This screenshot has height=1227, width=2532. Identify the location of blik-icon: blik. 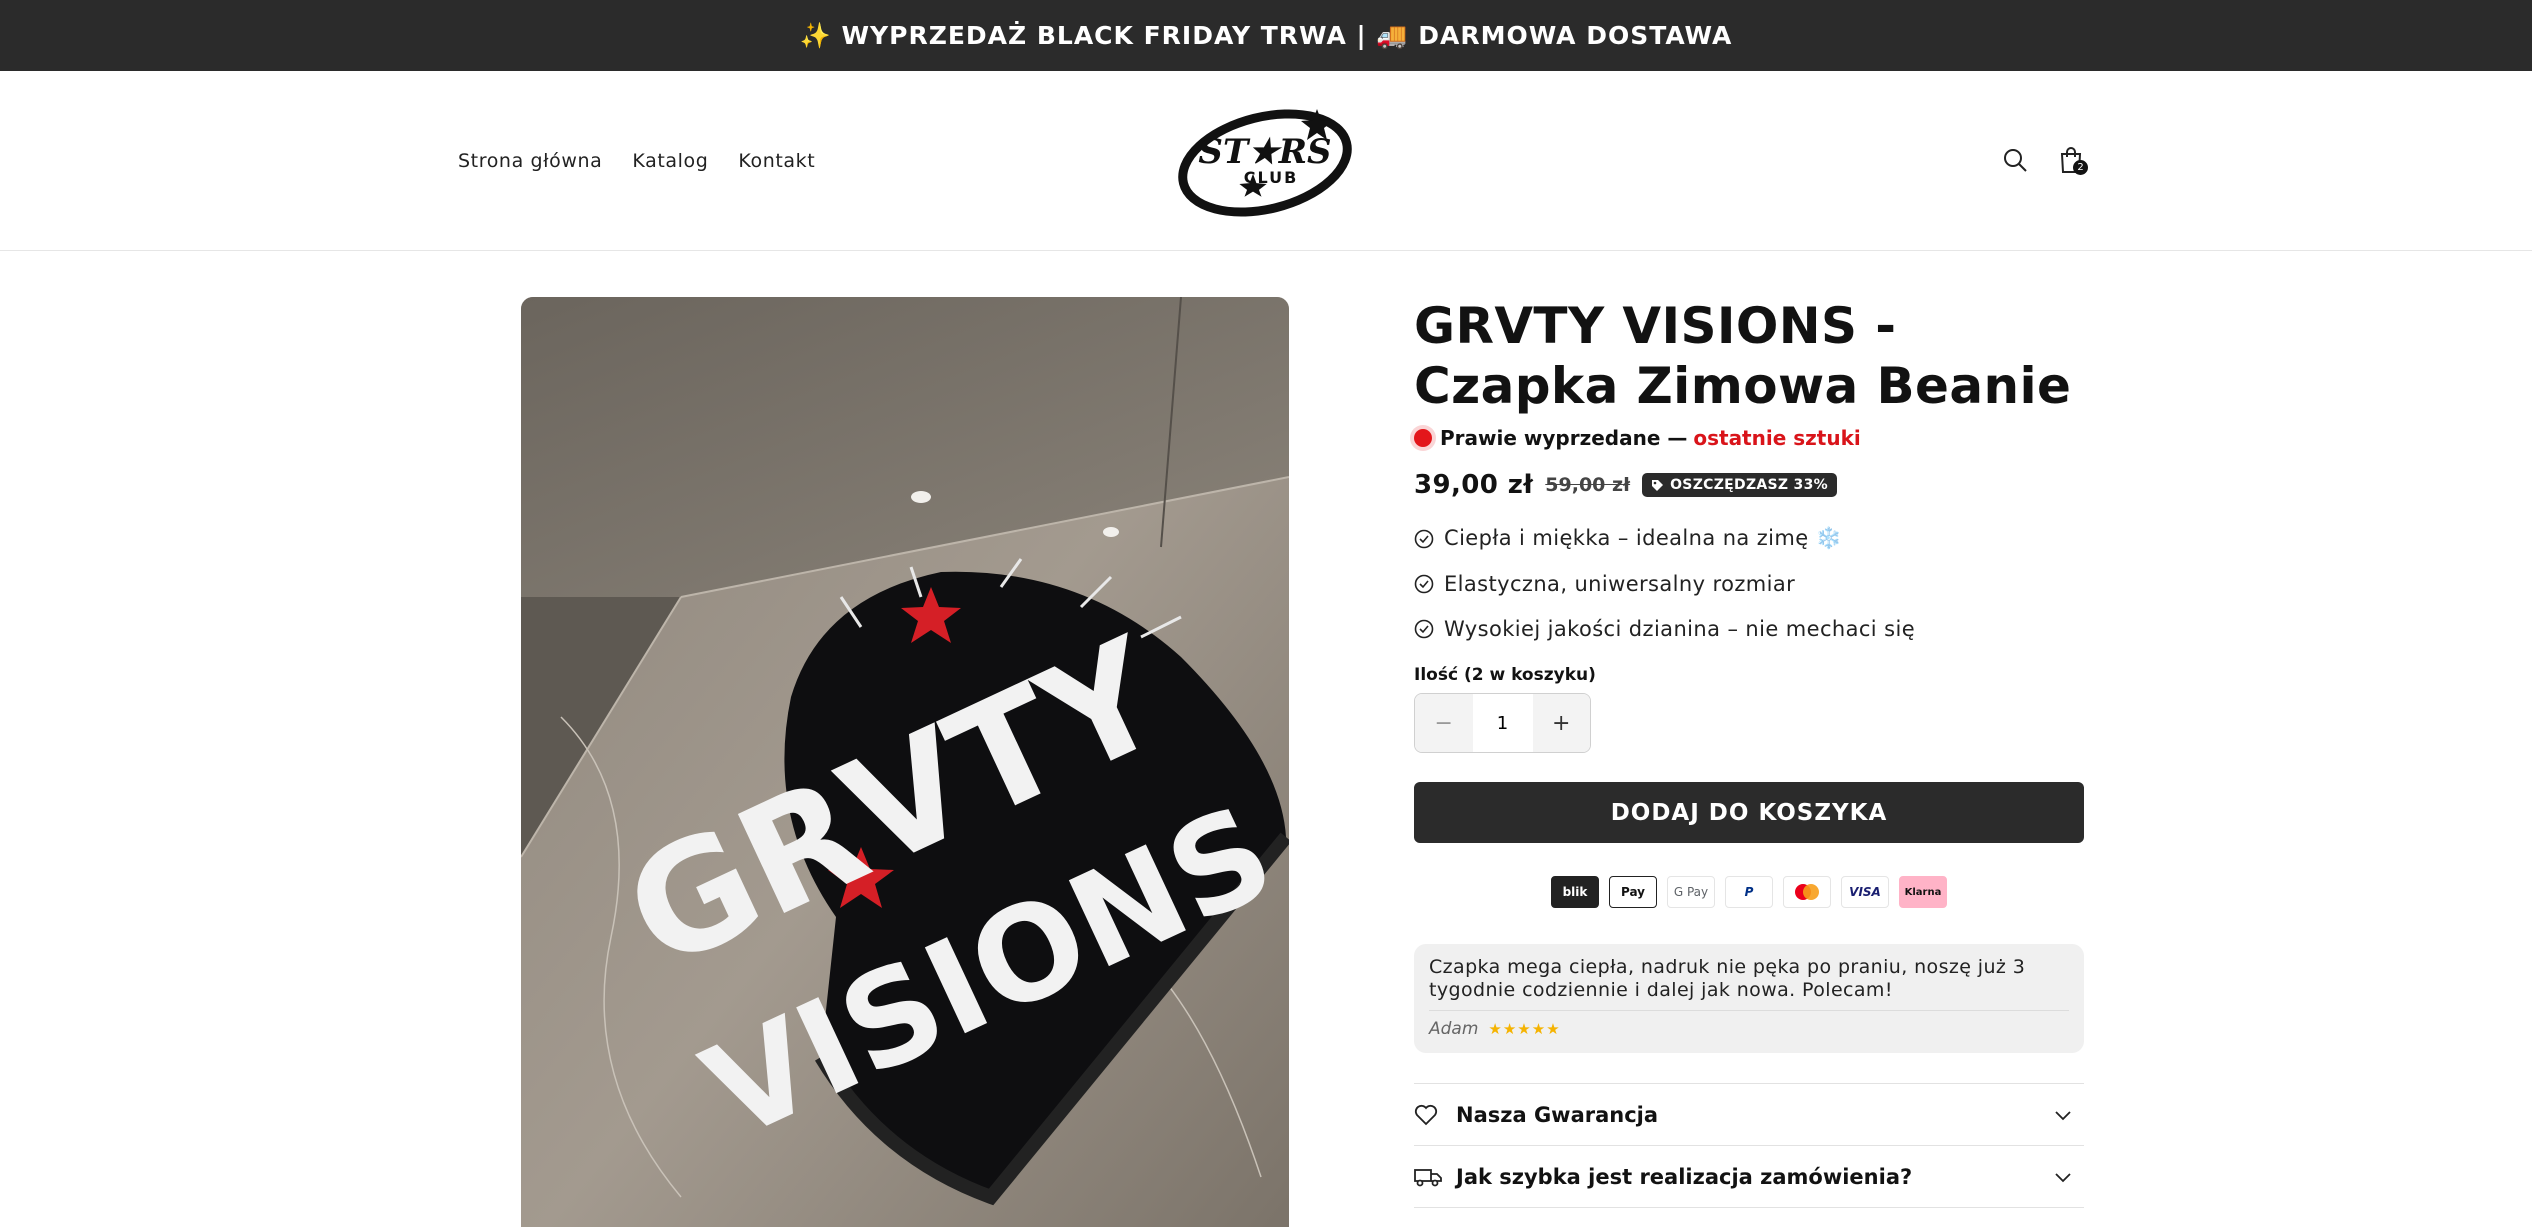
(1575, 892).